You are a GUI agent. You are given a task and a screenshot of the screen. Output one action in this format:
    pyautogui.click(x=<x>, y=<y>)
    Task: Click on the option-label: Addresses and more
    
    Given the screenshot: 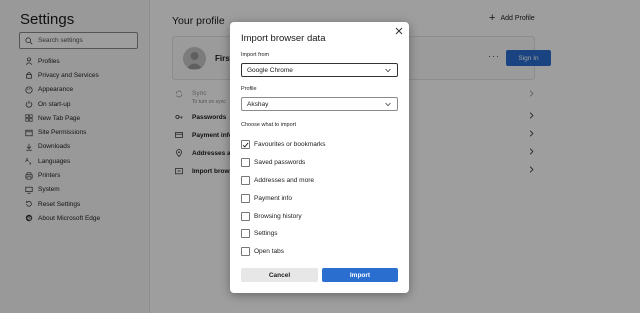 What is the action you would take?
    pyautogui.click(x=284, y=180)
    